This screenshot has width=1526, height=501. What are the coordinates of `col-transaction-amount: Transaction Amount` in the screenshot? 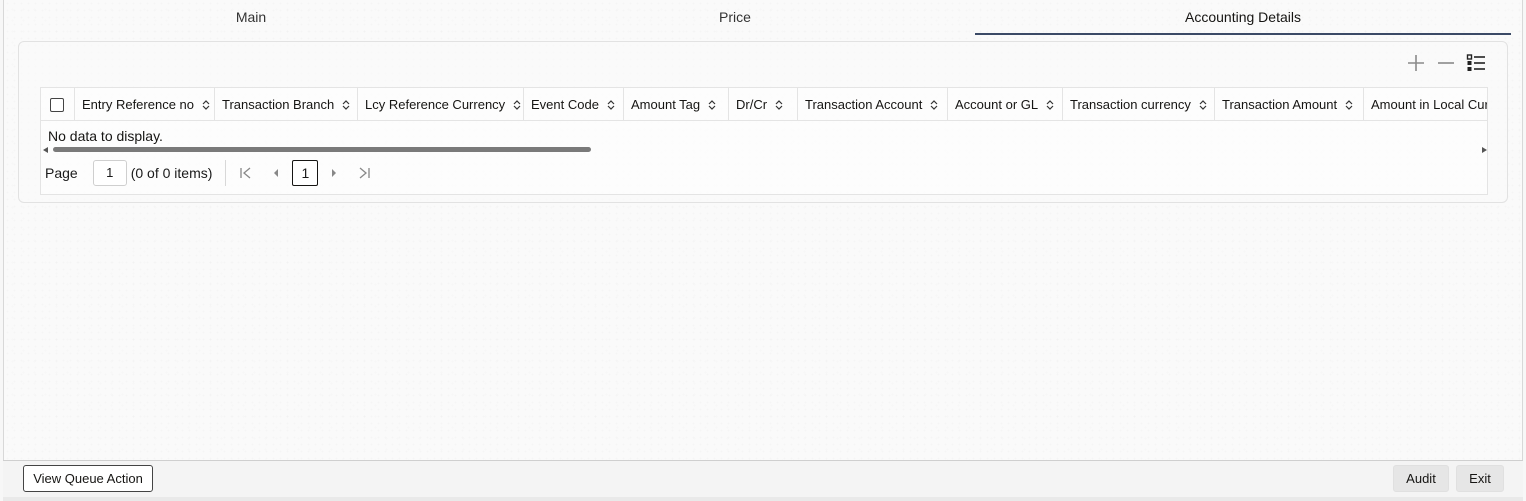 It's located at (1289, 104).